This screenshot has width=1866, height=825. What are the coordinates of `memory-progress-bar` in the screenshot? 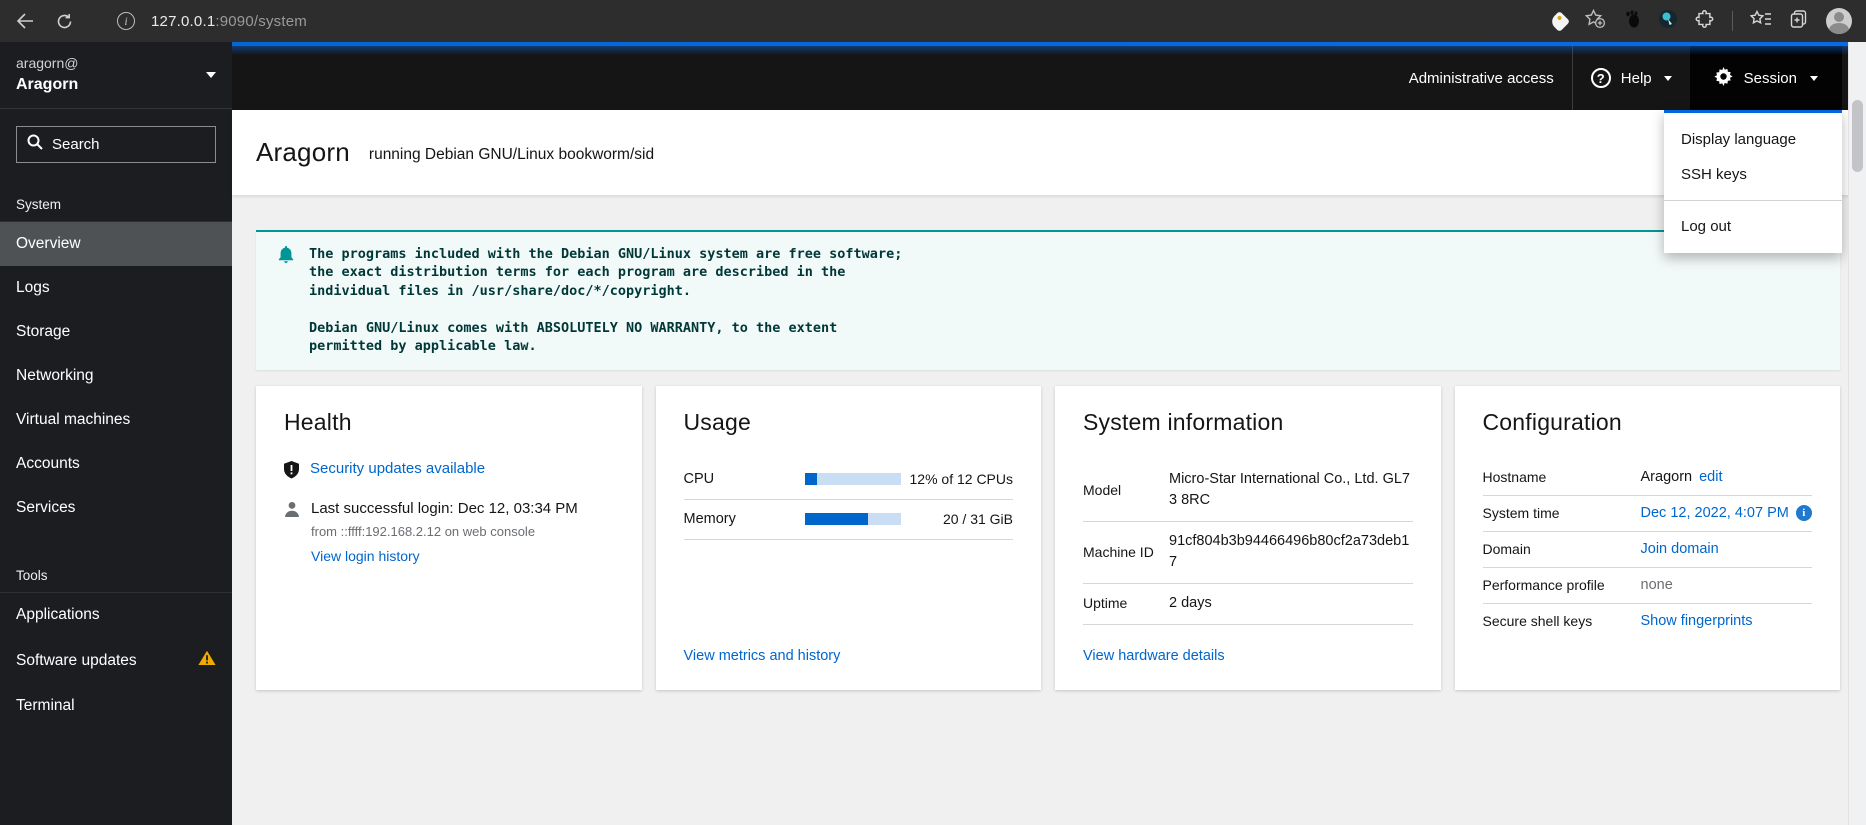 It's located at (853, 519).